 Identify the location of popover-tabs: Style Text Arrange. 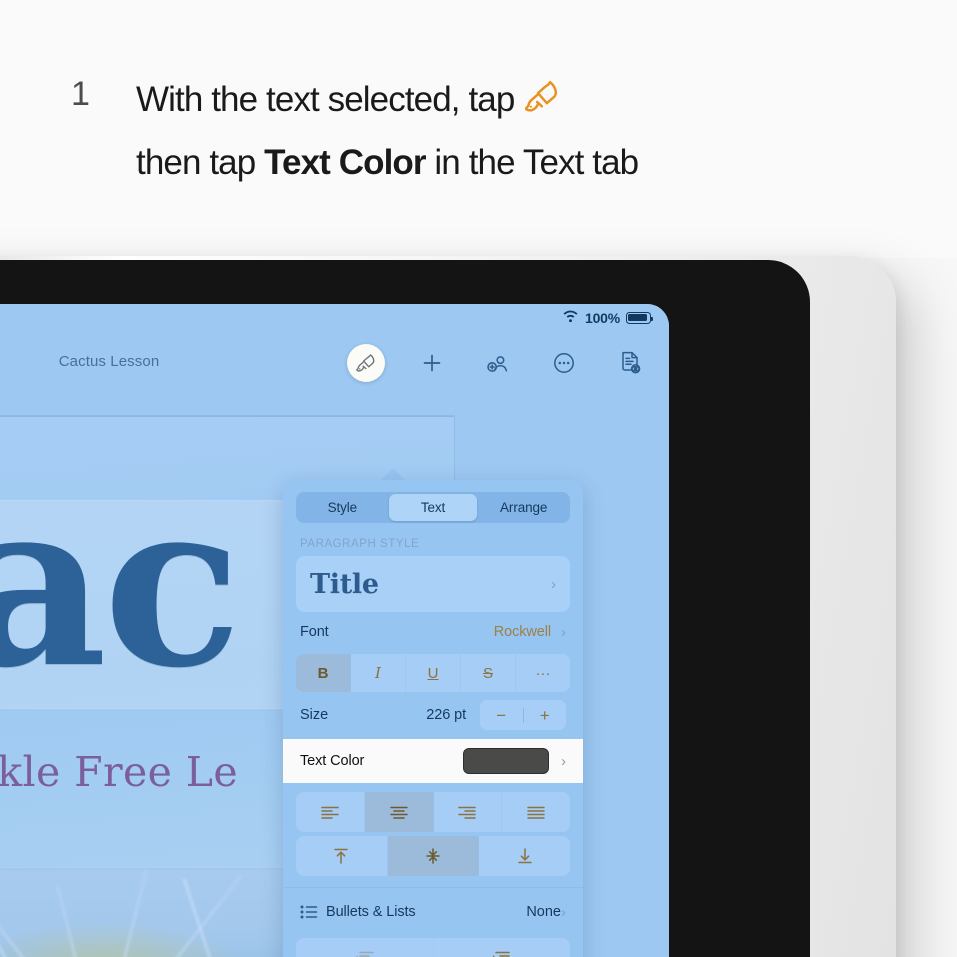
(433, 507).